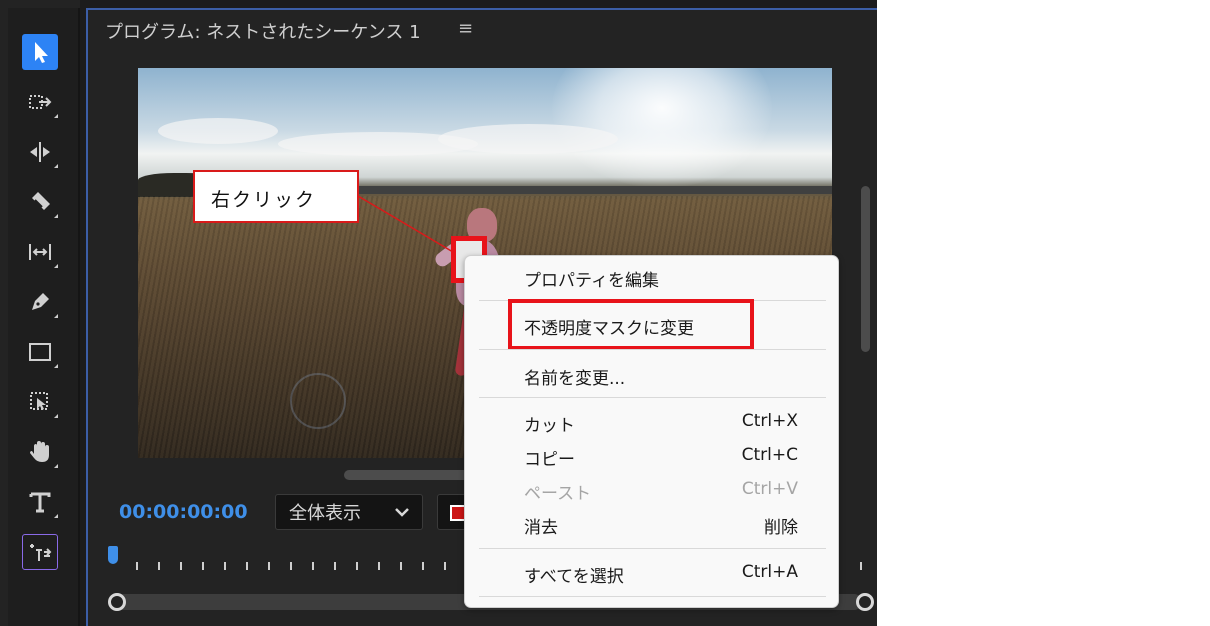  I want to click on razor-tool, so click(40, 202).